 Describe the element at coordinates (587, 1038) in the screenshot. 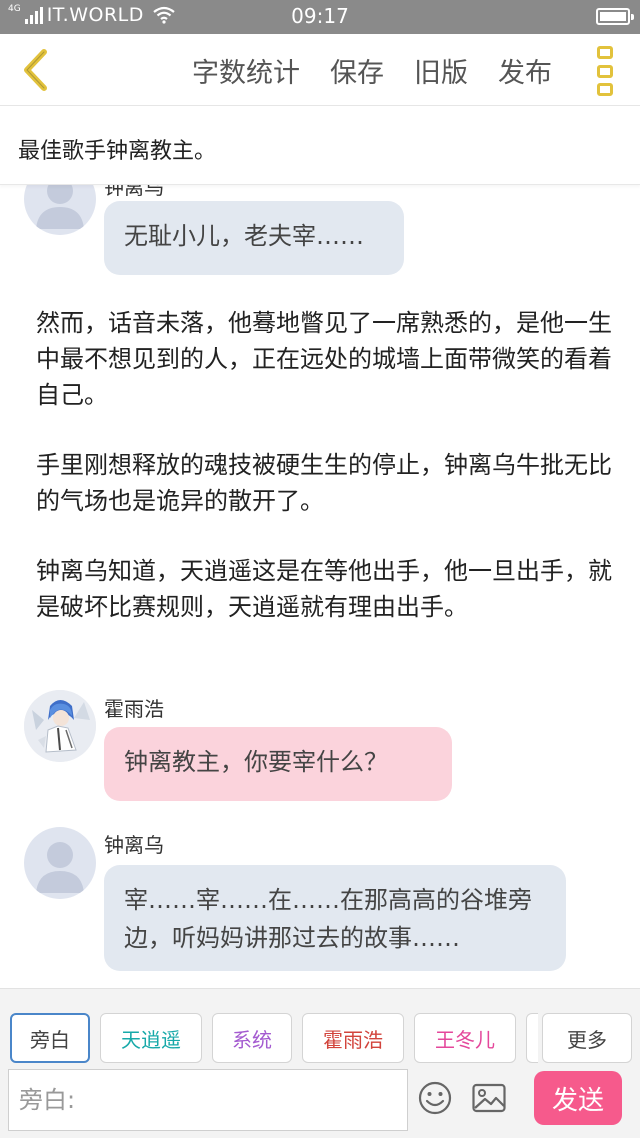

I see `more-roles-button: 更多` at that location.